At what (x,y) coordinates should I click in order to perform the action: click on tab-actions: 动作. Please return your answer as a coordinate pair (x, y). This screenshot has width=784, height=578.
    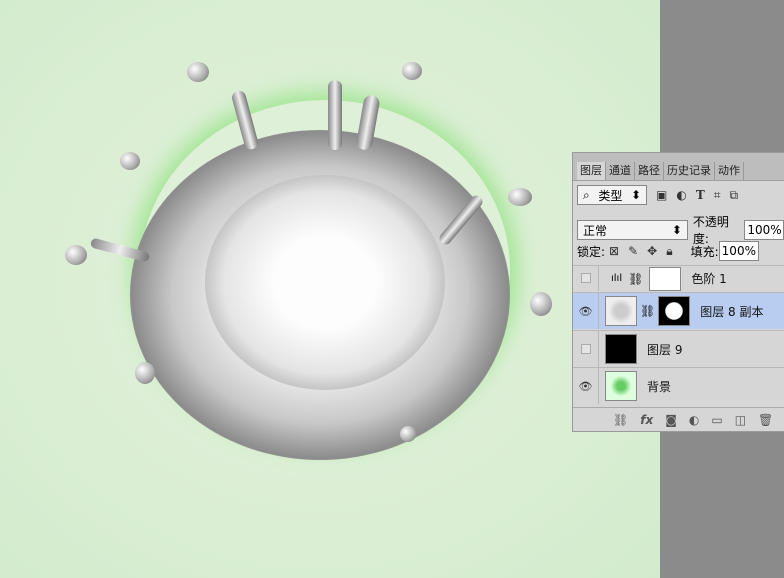
    Looking at the image, I should click on (729, 171).